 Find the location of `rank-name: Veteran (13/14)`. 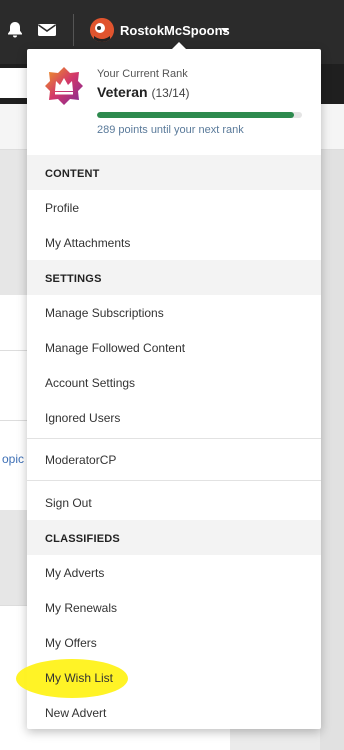

rank-name: Veteran (13/14) is located at coordinates (143, 92).